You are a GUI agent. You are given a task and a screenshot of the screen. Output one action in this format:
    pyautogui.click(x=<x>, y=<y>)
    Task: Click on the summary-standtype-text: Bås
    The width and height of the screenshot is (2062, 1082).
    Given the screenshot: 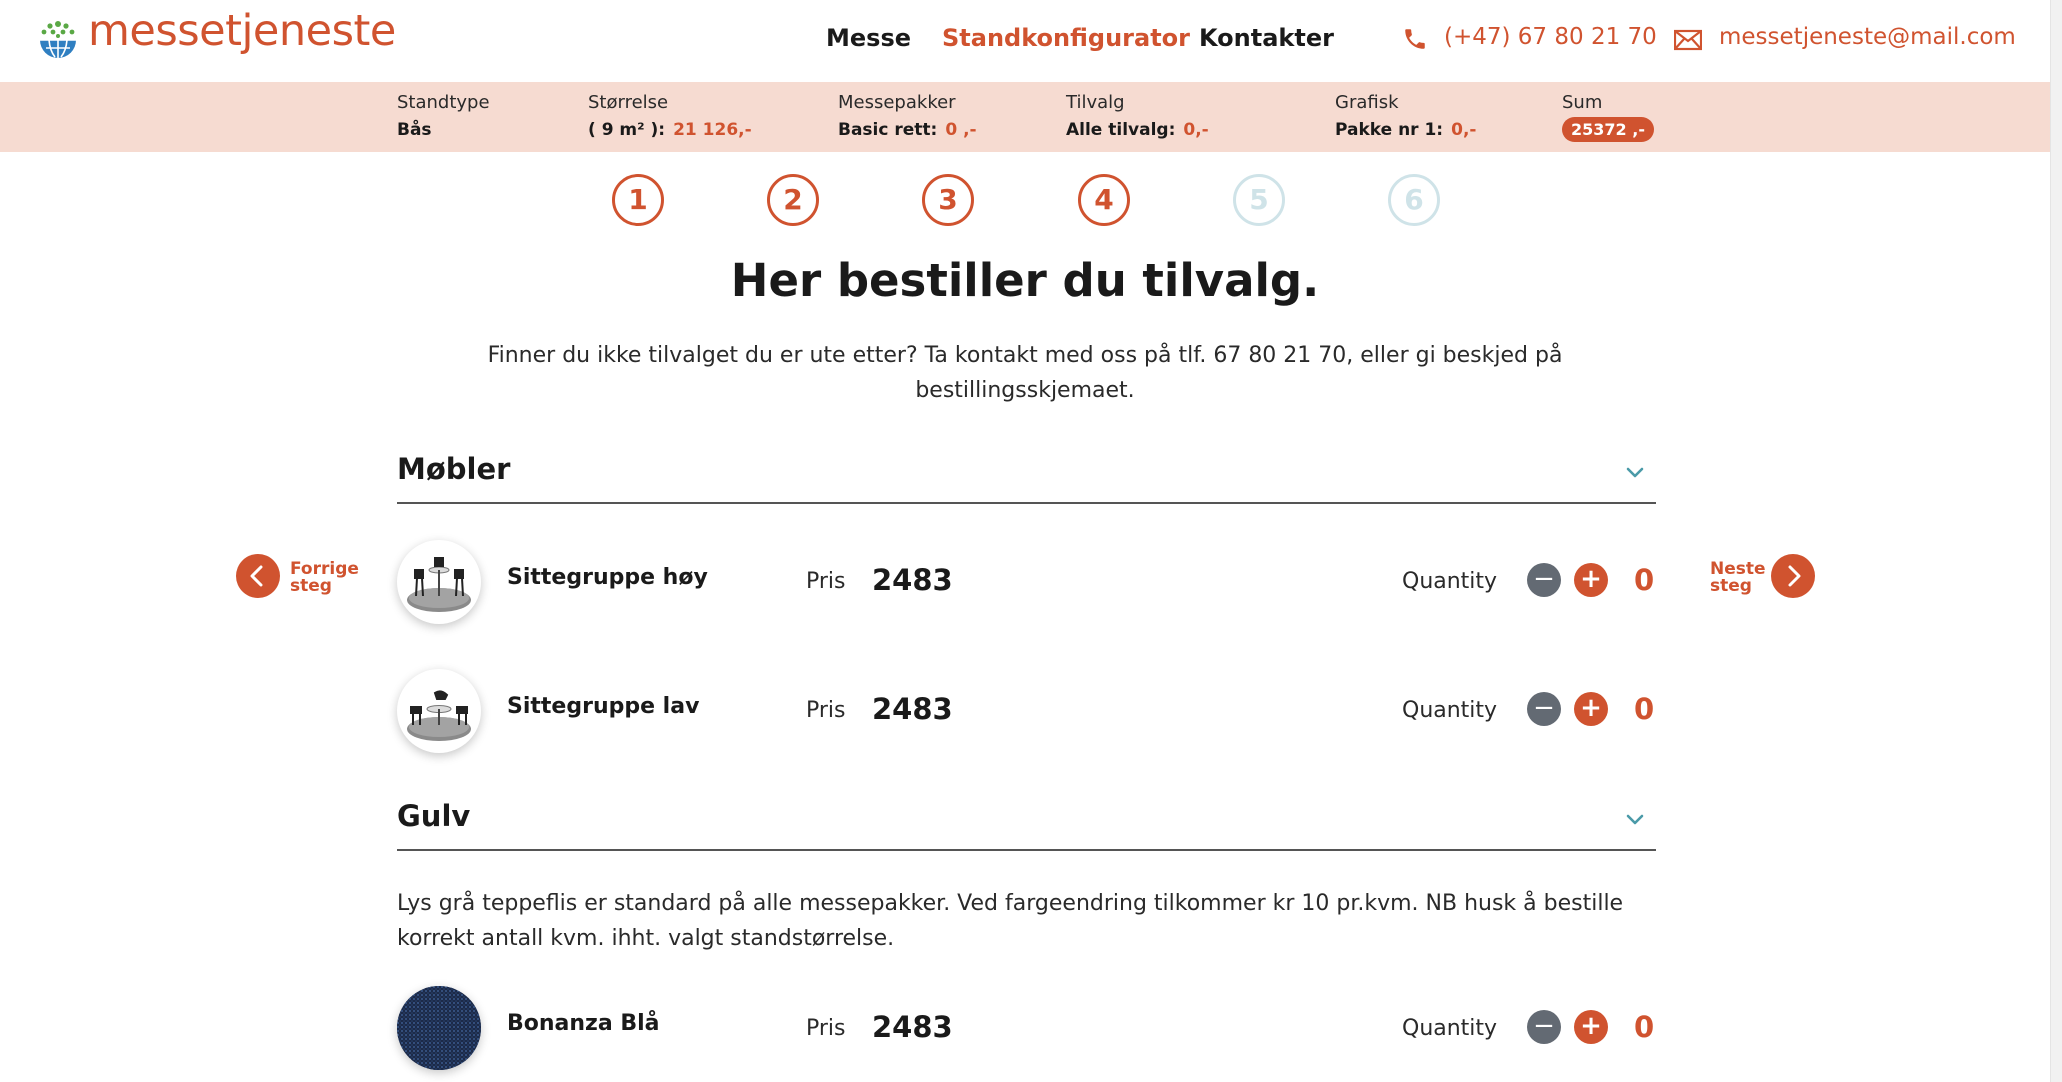 What is the action you would take?
    pyautogui.click(x=414, y=130)
    